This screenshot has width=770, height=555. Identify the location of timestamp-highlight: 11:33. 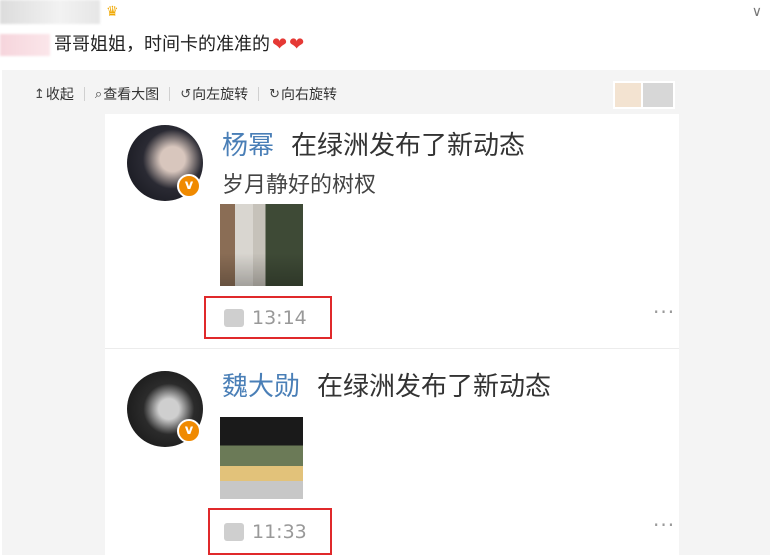
(270, 531).